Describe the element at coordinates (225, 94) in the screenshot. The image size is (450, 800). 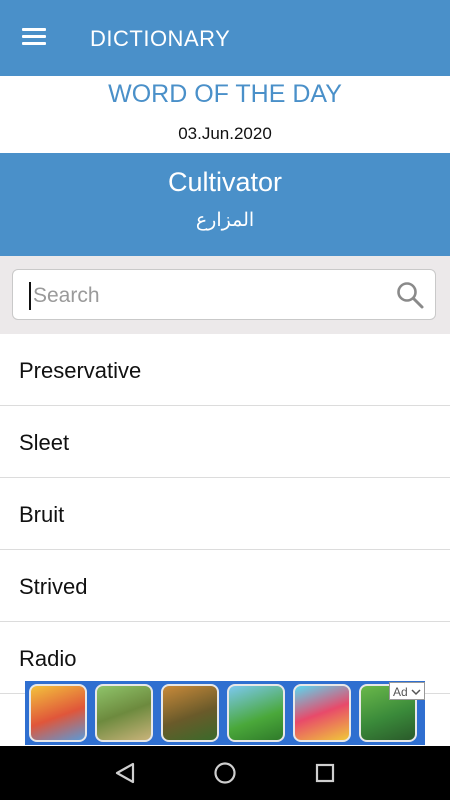
I see `word-of-the-day-heading: WORD OF THE DAY` at that location.